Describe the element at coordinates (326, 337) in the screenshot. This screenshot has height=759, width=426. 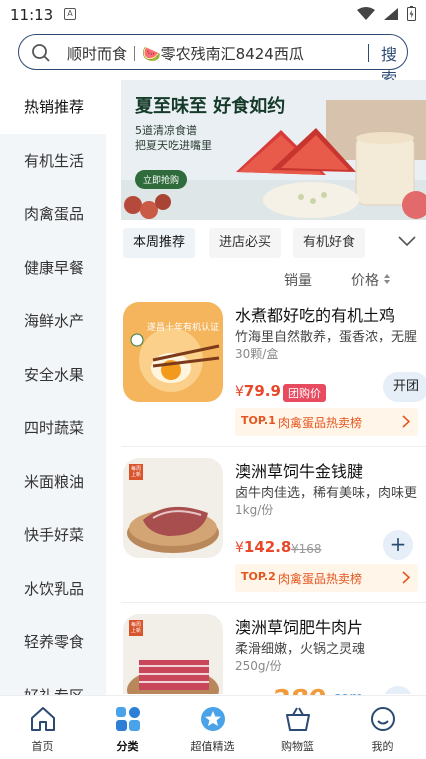
I see `product-description: 竹海里自然散养，蛋香浓，无腥` at that location.